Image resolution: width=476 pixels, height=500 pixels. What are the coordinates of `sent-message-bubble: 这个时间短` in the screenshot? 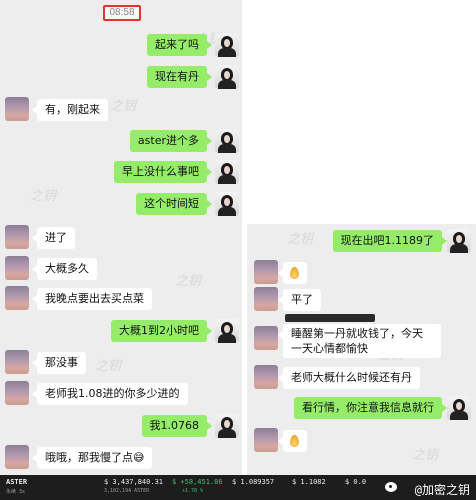 It's located at (174, 204).